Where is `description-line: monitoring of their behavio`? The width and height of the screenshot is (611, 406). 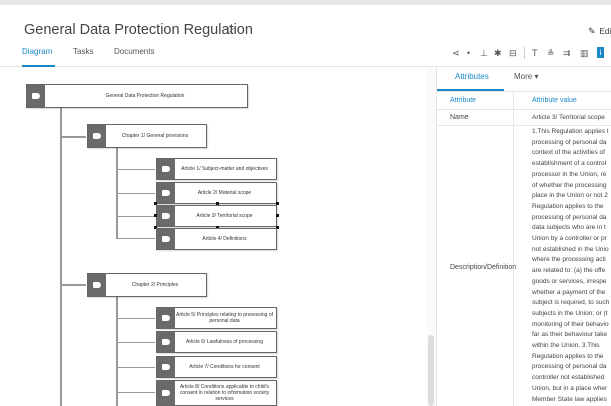 description-line: monitoring of their behavio is located at coordinates (570, 324).